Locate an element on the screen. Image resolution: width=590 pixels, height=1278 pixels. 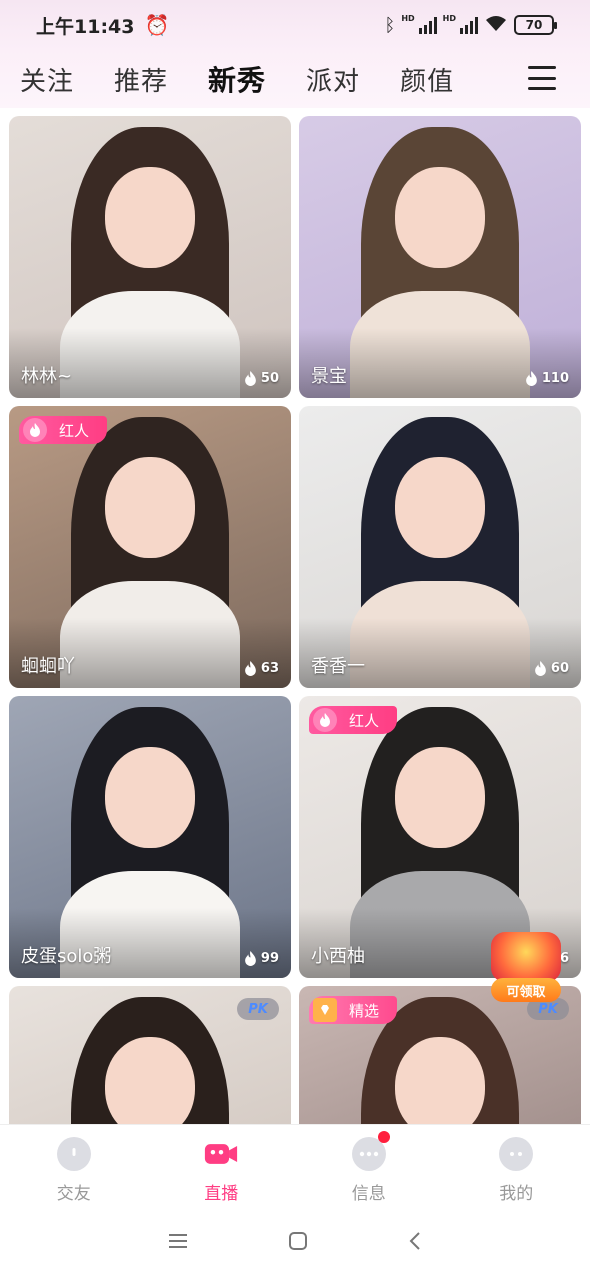
diamond-icon is located at coordinates (325, 1010).